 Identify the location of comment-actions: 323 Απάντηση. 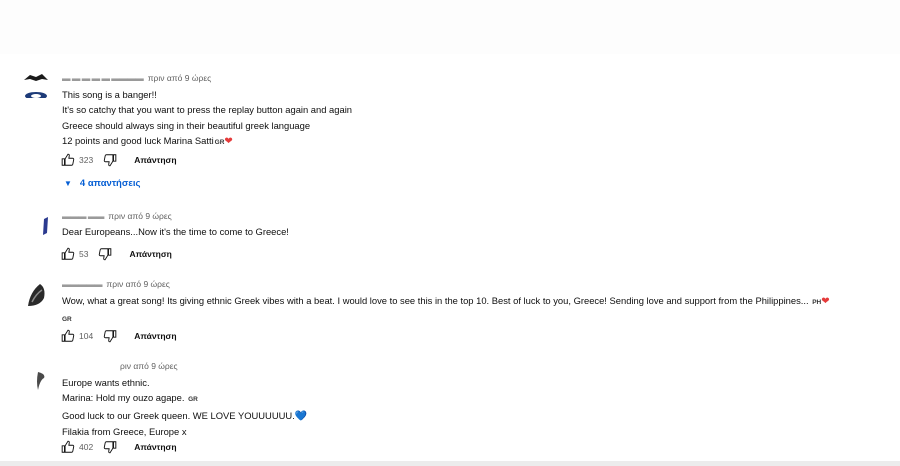
(118, 160).